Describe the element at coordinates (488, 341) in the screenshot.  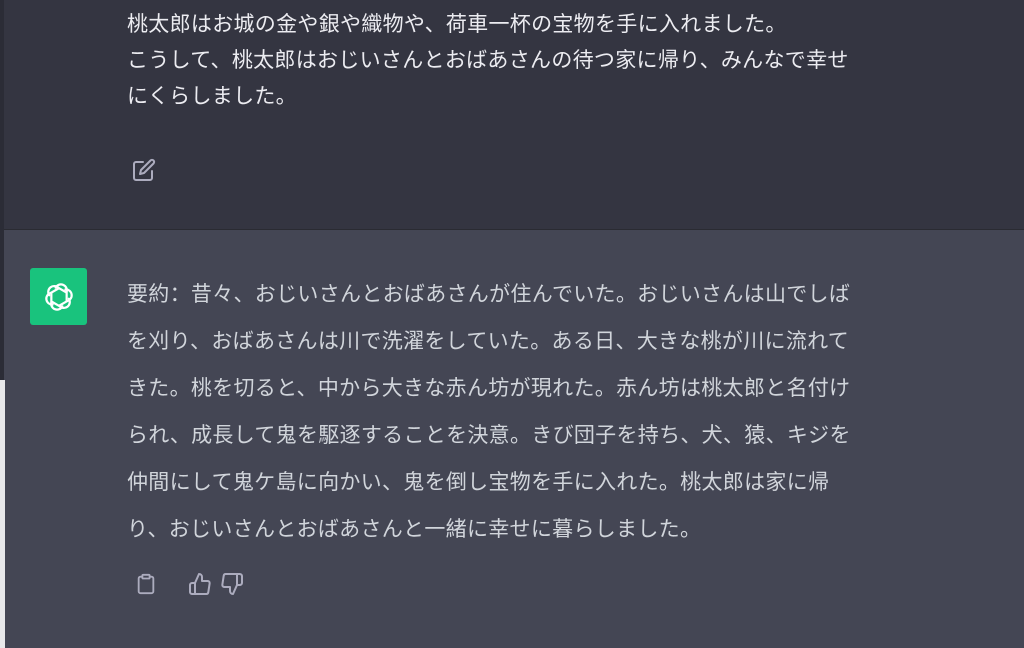
I see `message-line: を刈り、おばあさんは川で洗濯をしていた。ある日、大きな桃が川に流れて` at that location.